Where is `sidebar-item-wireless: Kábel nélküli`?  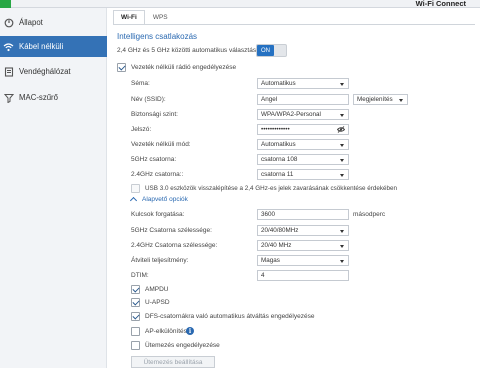 sidebar-item-wireless: Kábel nélküli is located at coordinates (53, 46).